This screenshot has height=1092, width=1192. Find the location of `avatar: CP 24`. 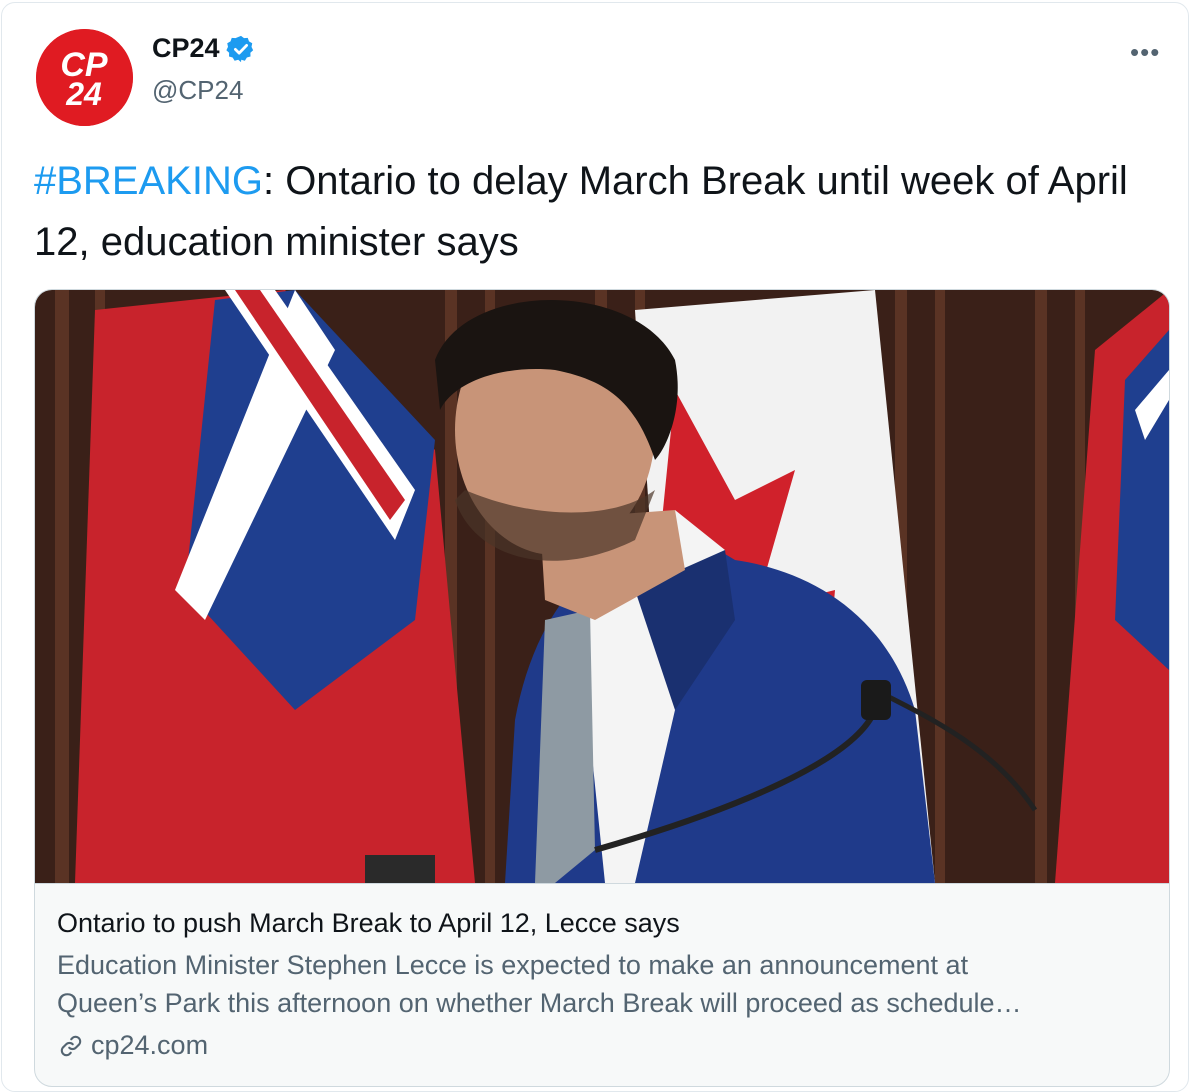

avatar: CP 24 is located at coordinates (84, 77).